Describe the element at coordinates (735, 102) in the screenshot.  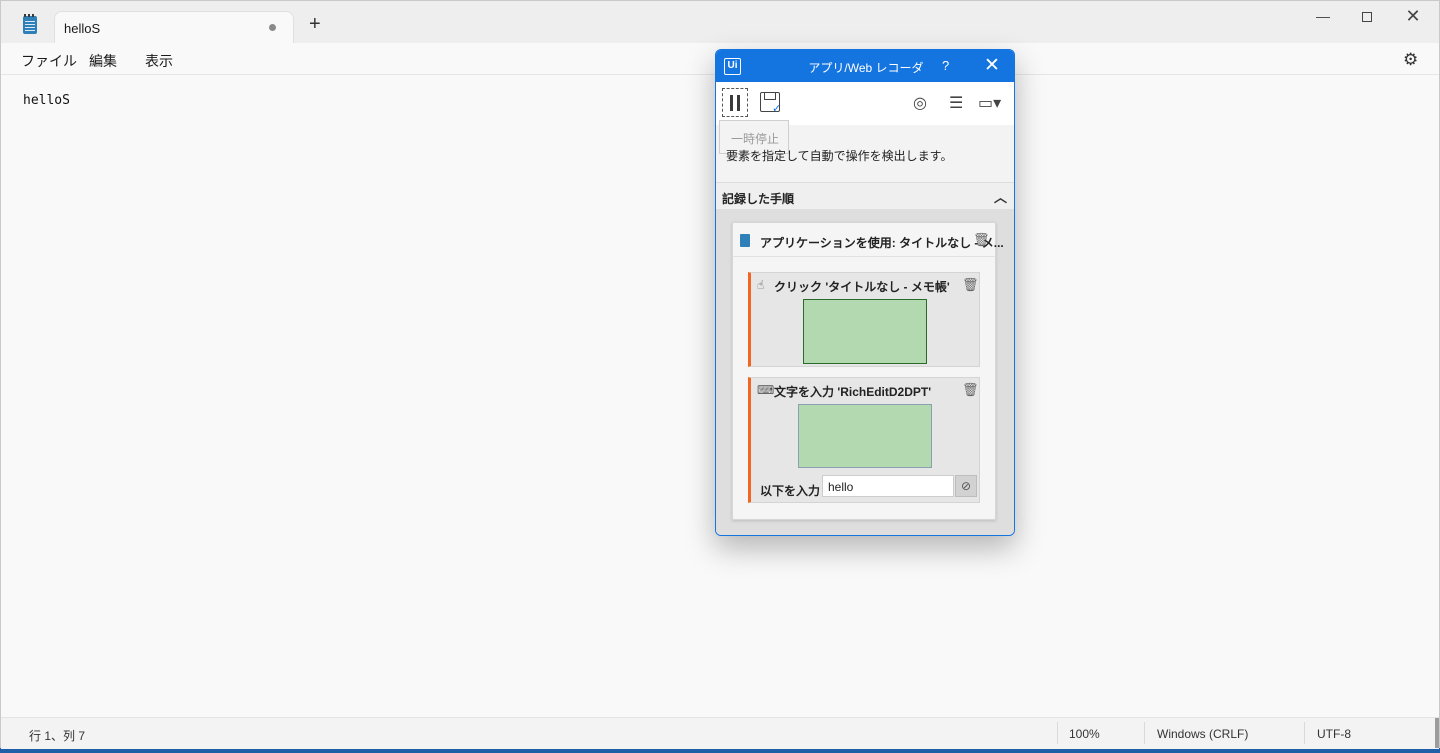
I see `pause-button` at that location.